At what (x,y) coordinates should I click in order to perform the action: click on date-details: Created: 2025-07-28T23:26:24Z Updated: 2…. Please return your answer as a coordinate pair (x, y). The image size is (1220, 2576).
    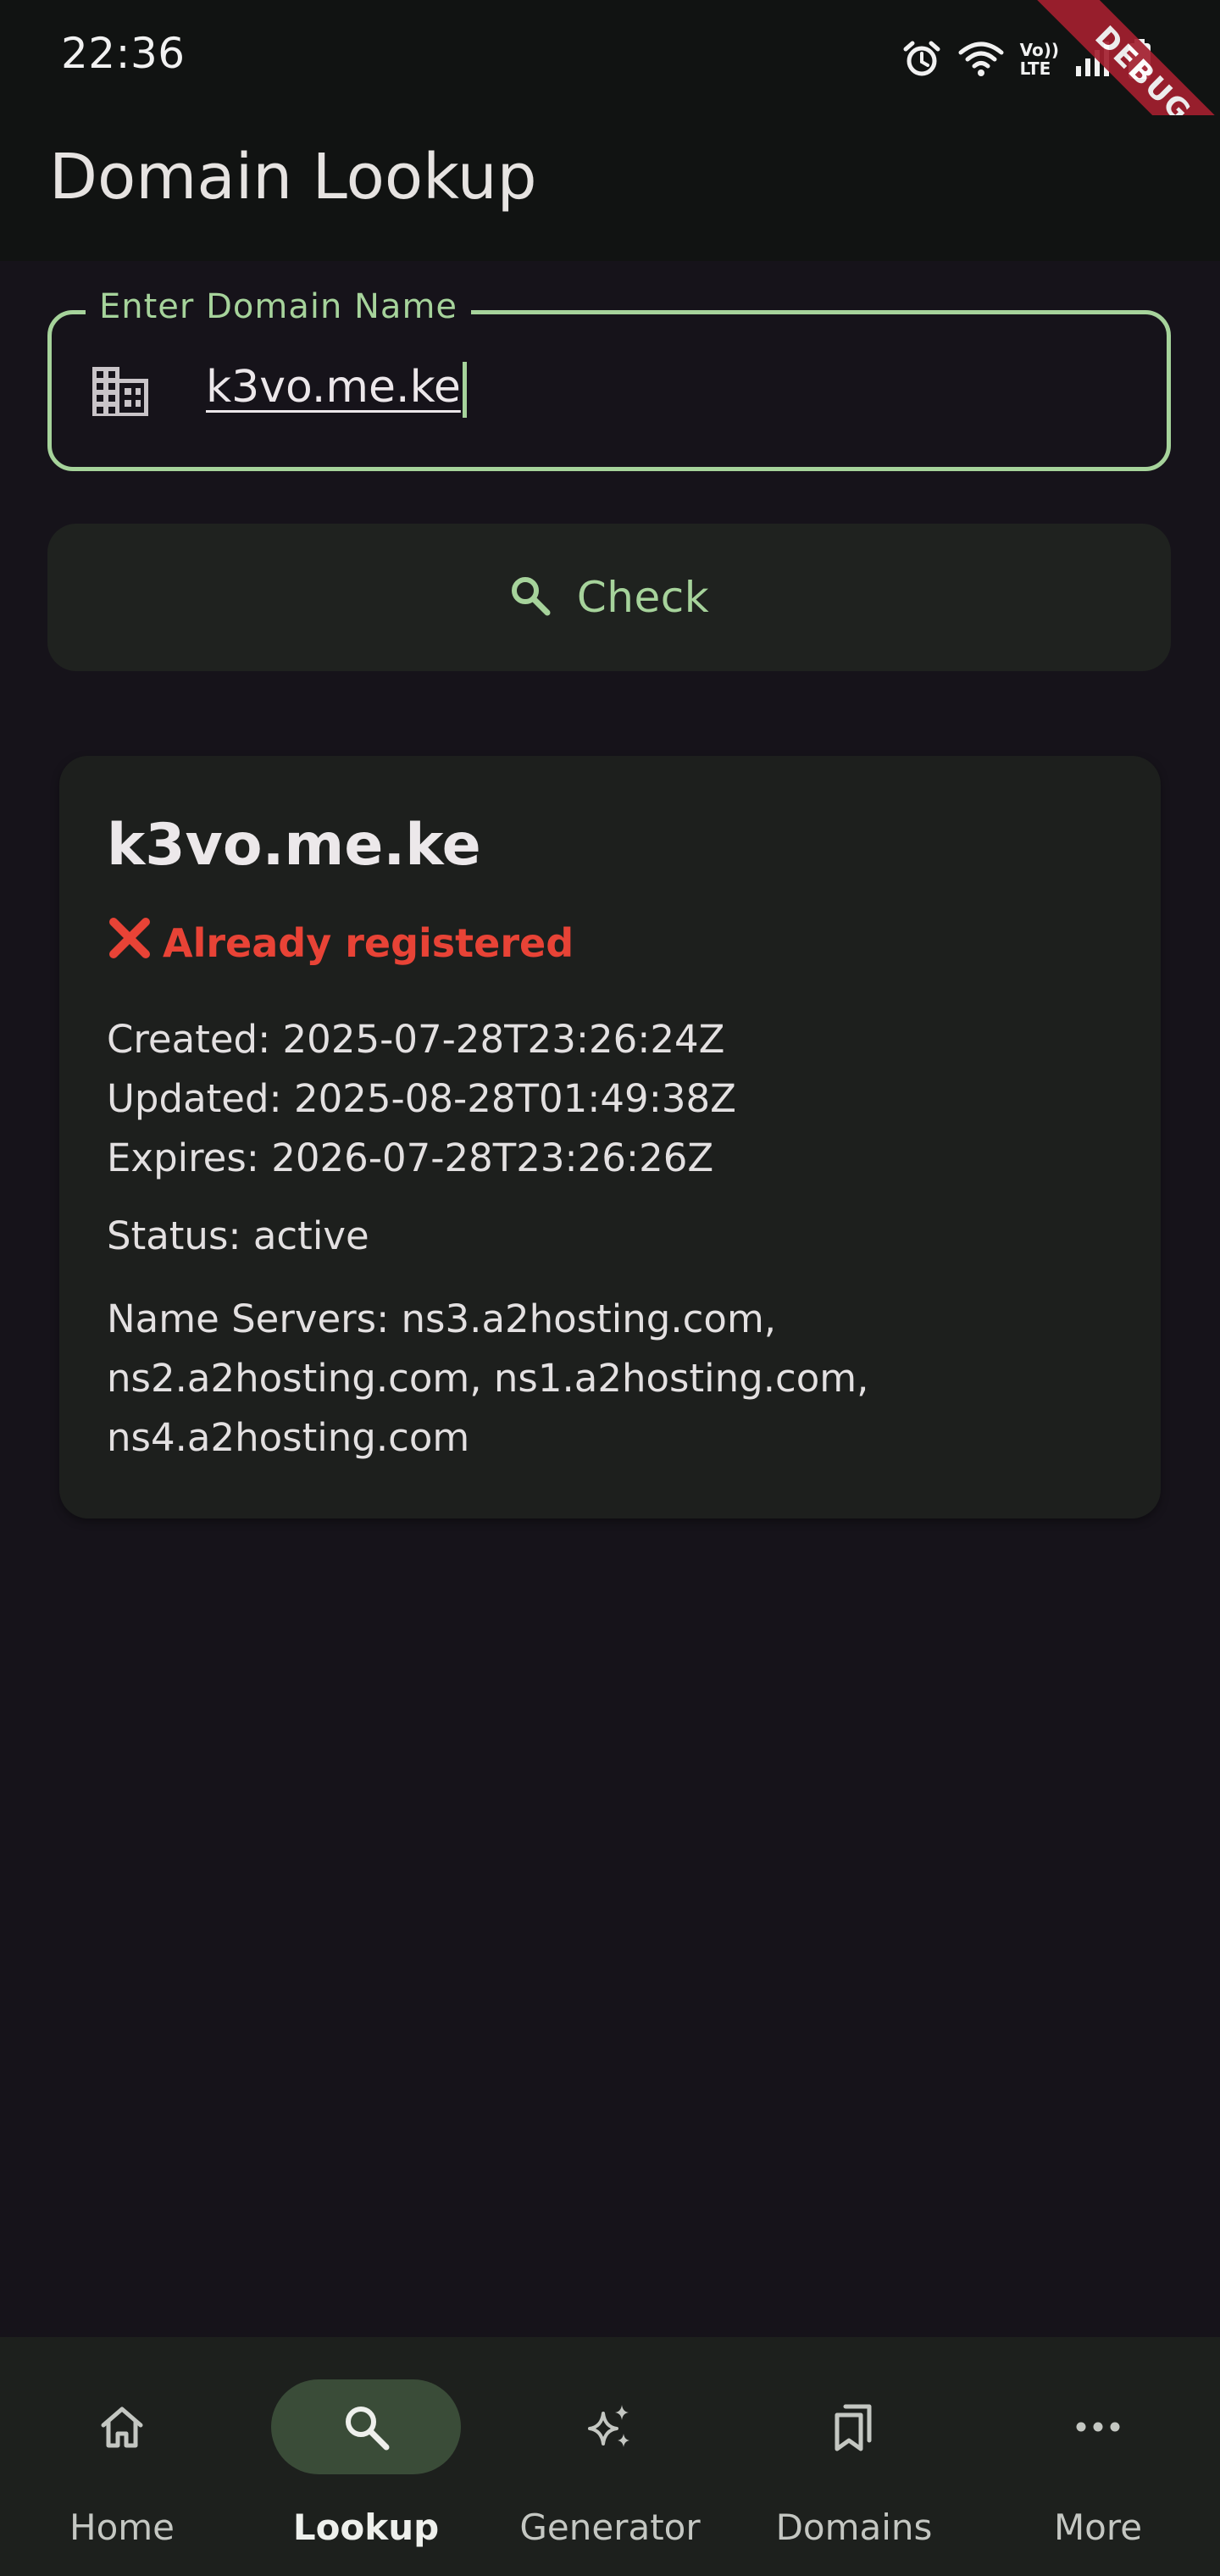
    Looking at the image, I should click on (421, 1099).